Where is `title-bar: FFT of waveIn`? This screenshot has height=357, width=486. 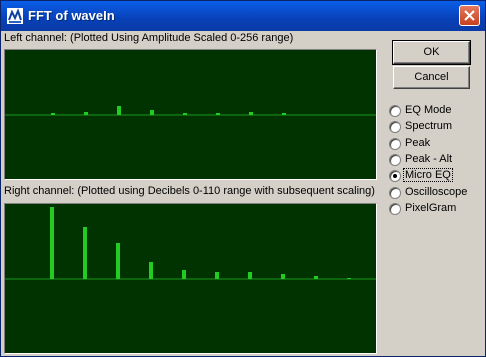
title-bar: FFT of waveIn is located at coordinates (243, 16).